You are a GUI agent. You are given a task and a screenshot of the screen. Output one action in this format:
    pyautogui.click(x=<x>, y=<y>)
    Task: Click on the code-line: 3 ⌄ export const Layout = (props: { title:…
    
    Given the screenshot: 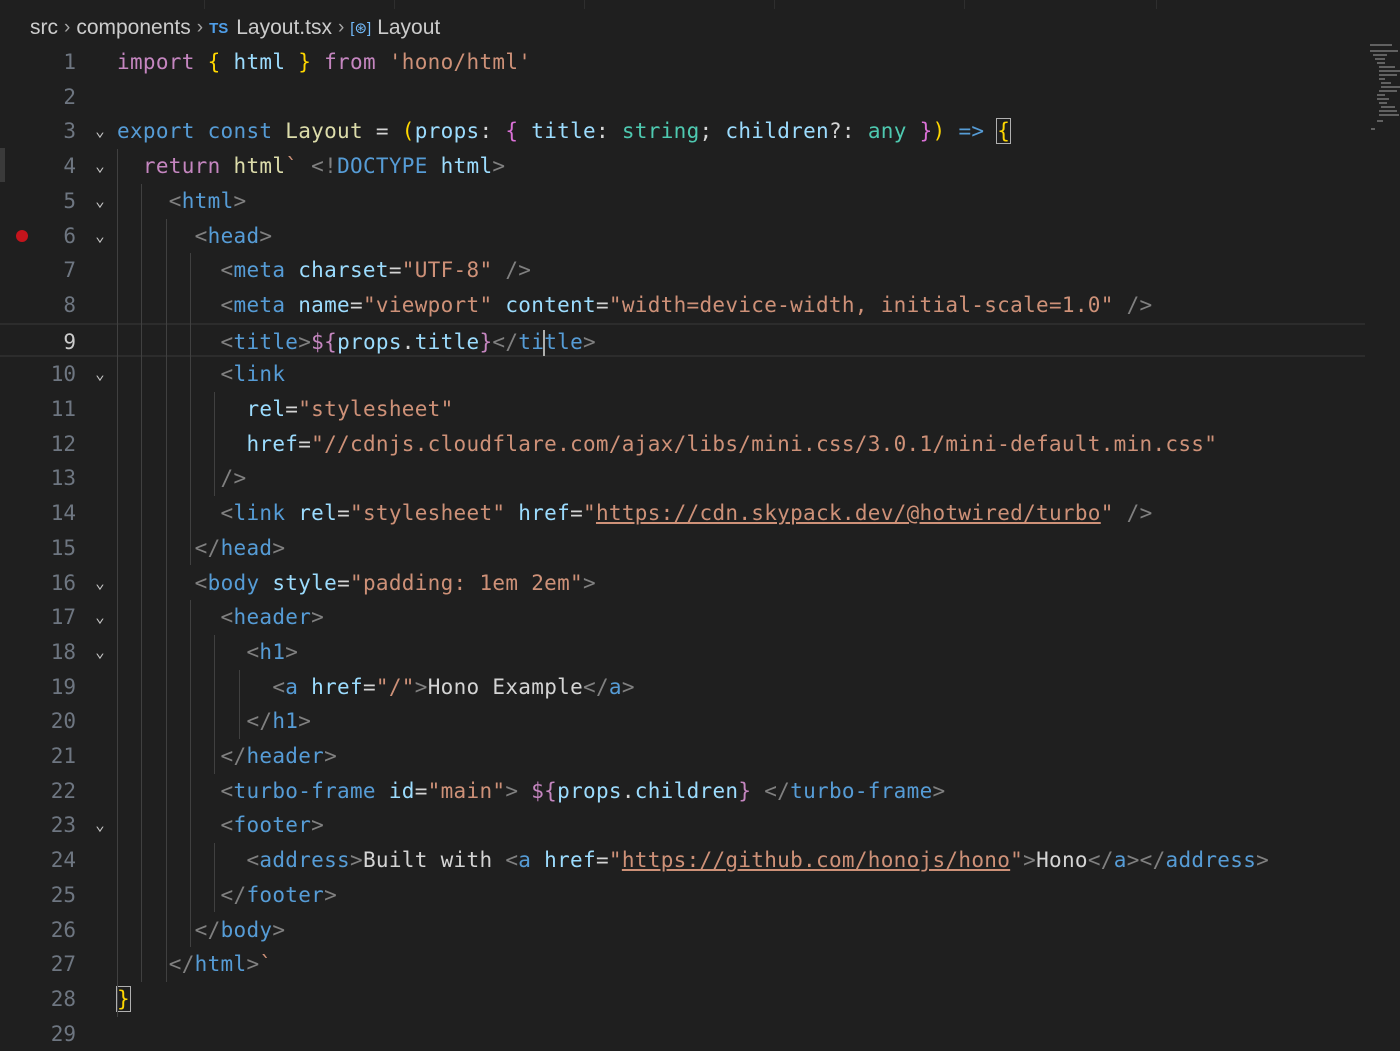 What is the action you would take?
    pyautogui.click(x=682, y=131)
    